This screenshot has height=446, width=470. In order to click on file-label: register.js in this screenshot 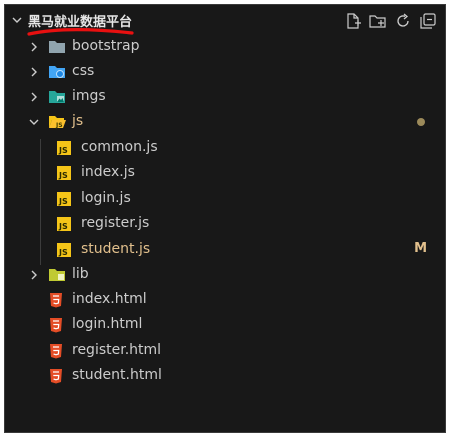, I will do `click(115, 223)`.